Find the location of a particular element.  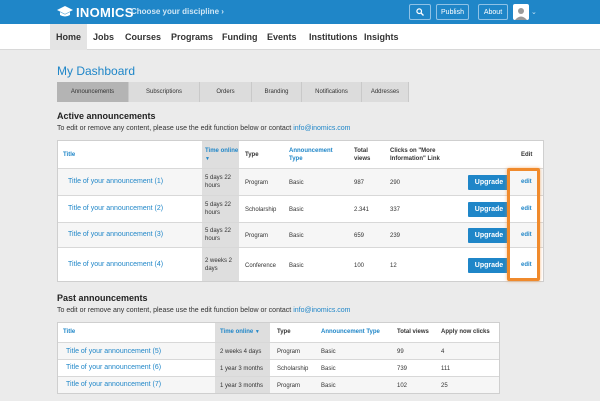

page-title: My Dashboard is located at coordinates (96, 71).